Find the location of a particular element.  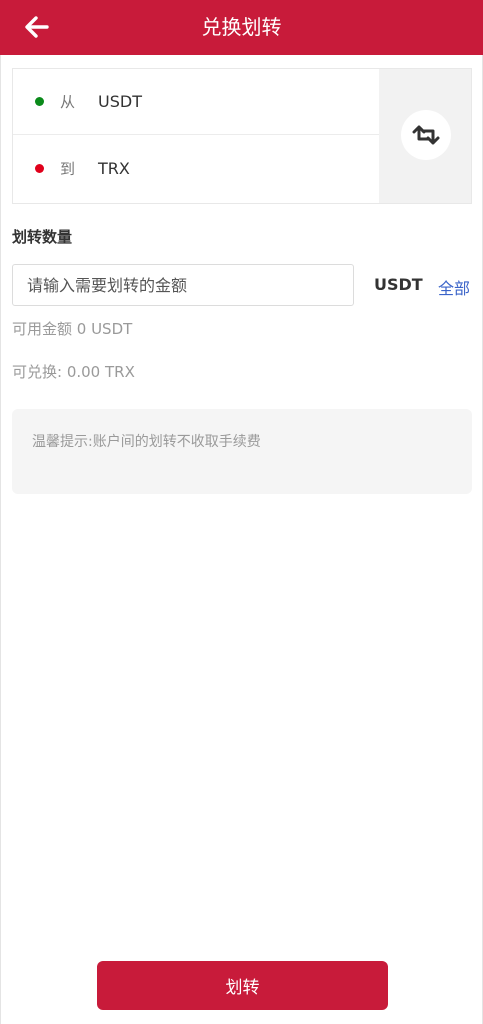

tip-text: 温馨提示:账户间的划转不收取手续费 is located at coordinates (146, 442).